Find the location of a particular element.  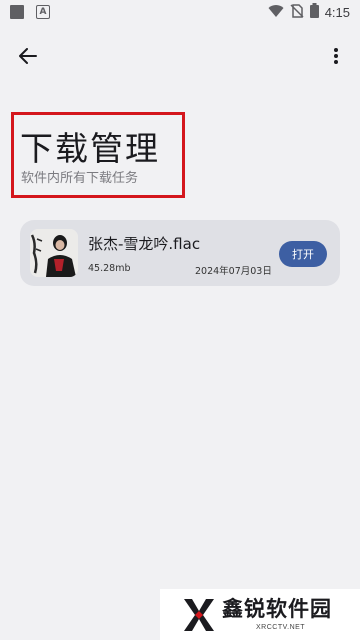

brand-logo-icon is located at coordinates (199, 615).